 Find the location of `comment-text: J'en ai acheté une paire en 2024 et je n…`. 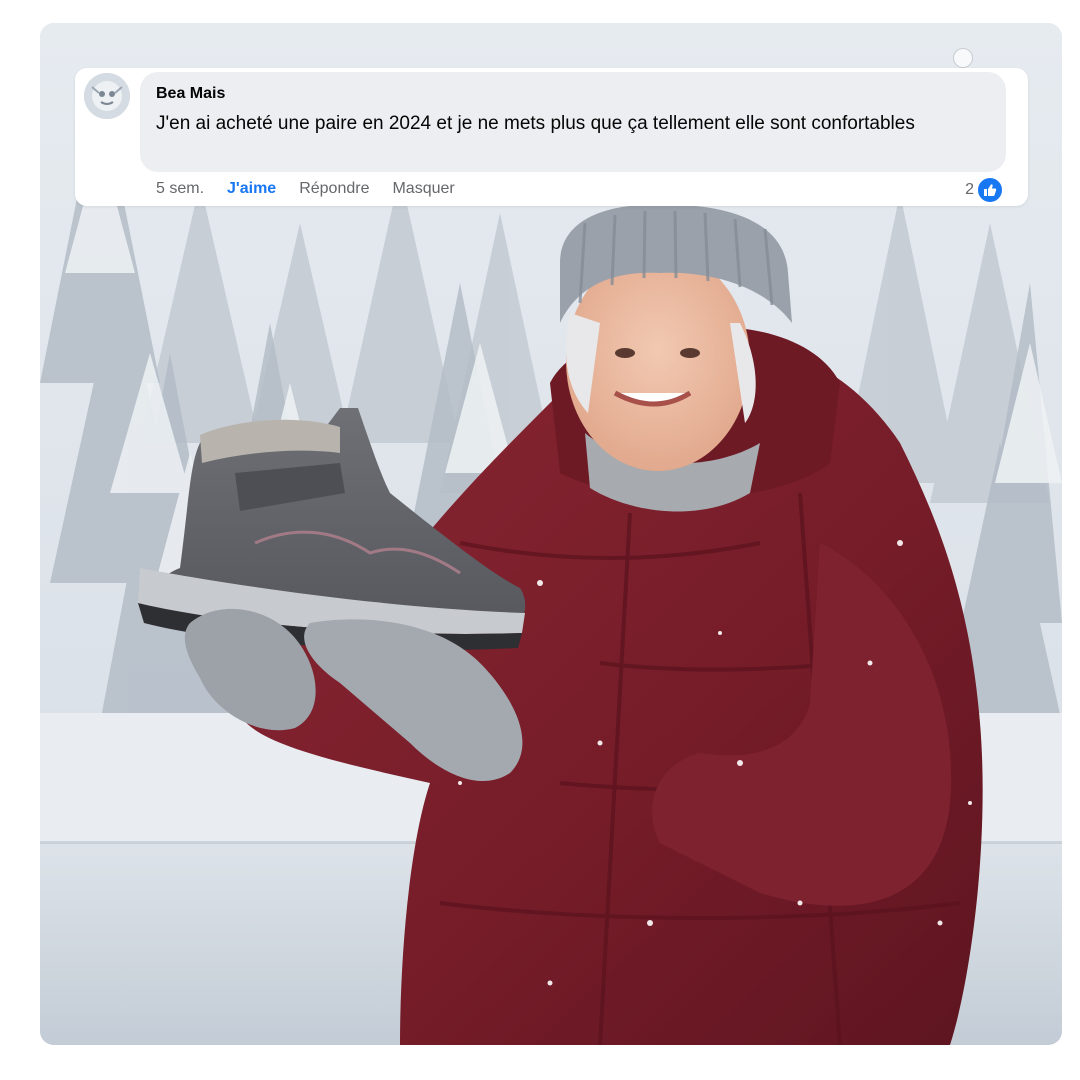

comment-text: J'en ai acheté une paire en 2024 et je n… is located at coordinates (535, 123).